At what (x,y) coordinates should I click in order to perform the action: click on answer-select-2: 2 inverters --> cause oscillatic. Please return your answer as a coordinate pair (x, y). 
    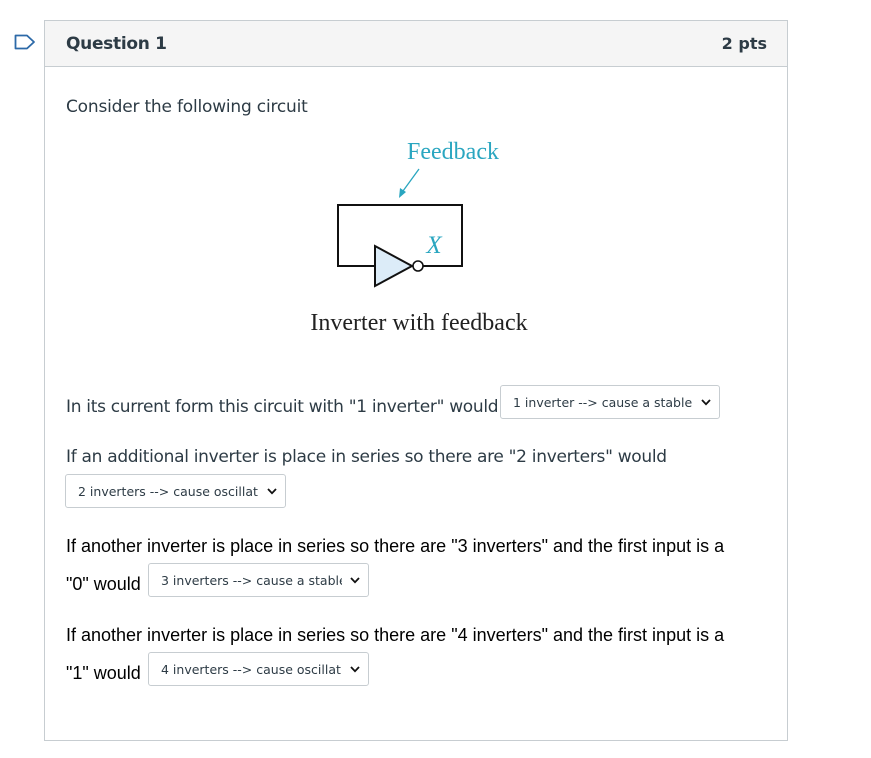
    Looking at the image, I should click on (175, 491).